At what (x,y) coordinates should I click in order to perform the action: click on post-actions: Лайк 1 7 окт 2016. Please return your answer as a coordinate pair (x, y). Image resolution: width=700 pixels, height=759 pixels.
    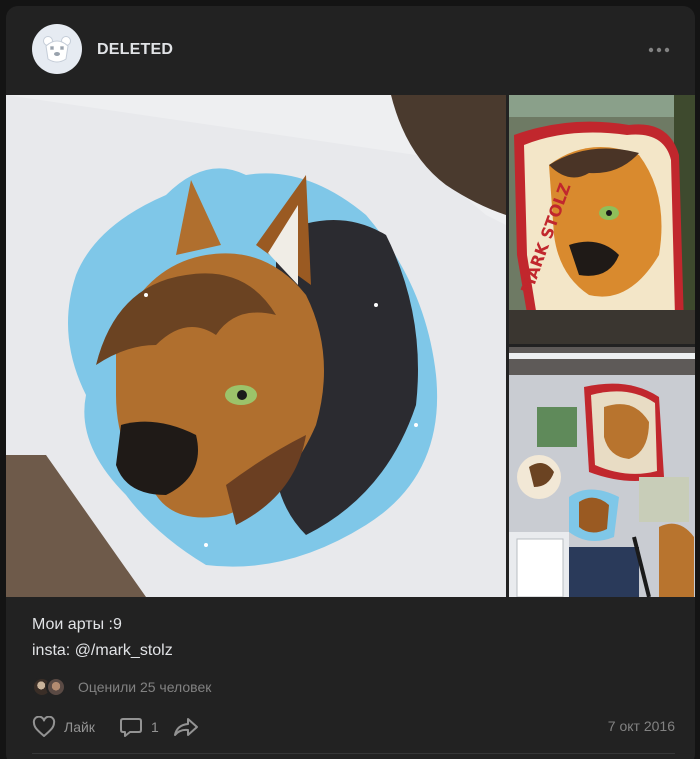
    Looking at the image, I should click on (353, 727).